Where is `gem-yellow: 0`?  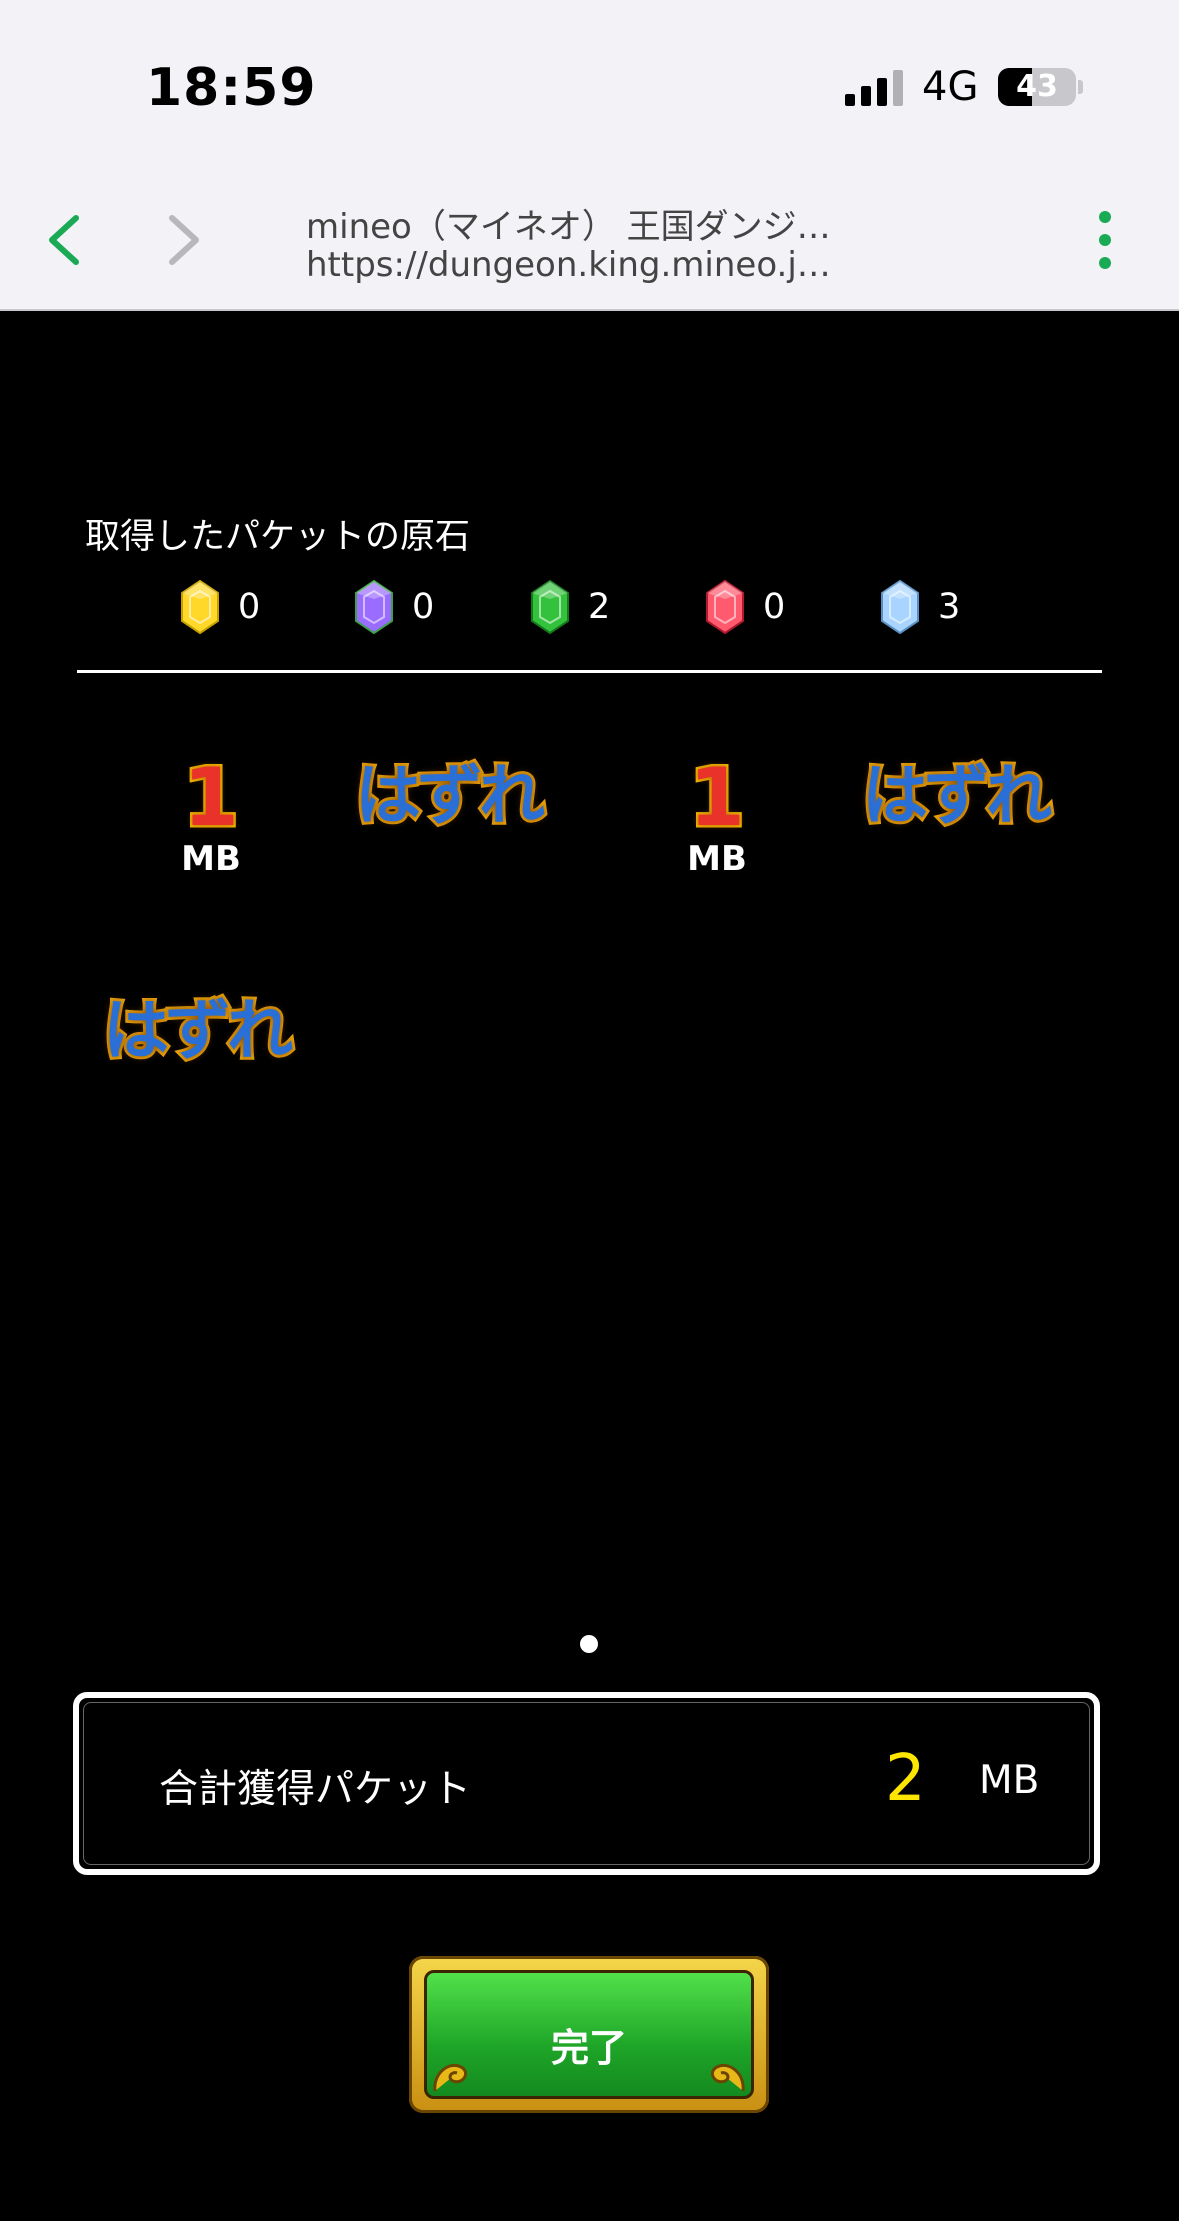
gem-yellow: 0 is located at coordinates (220, 607).